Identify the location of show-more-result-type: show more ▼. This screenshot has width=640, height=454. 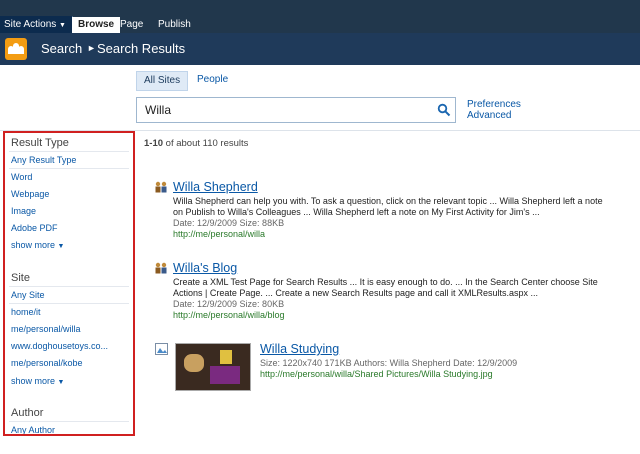
(37, 245).